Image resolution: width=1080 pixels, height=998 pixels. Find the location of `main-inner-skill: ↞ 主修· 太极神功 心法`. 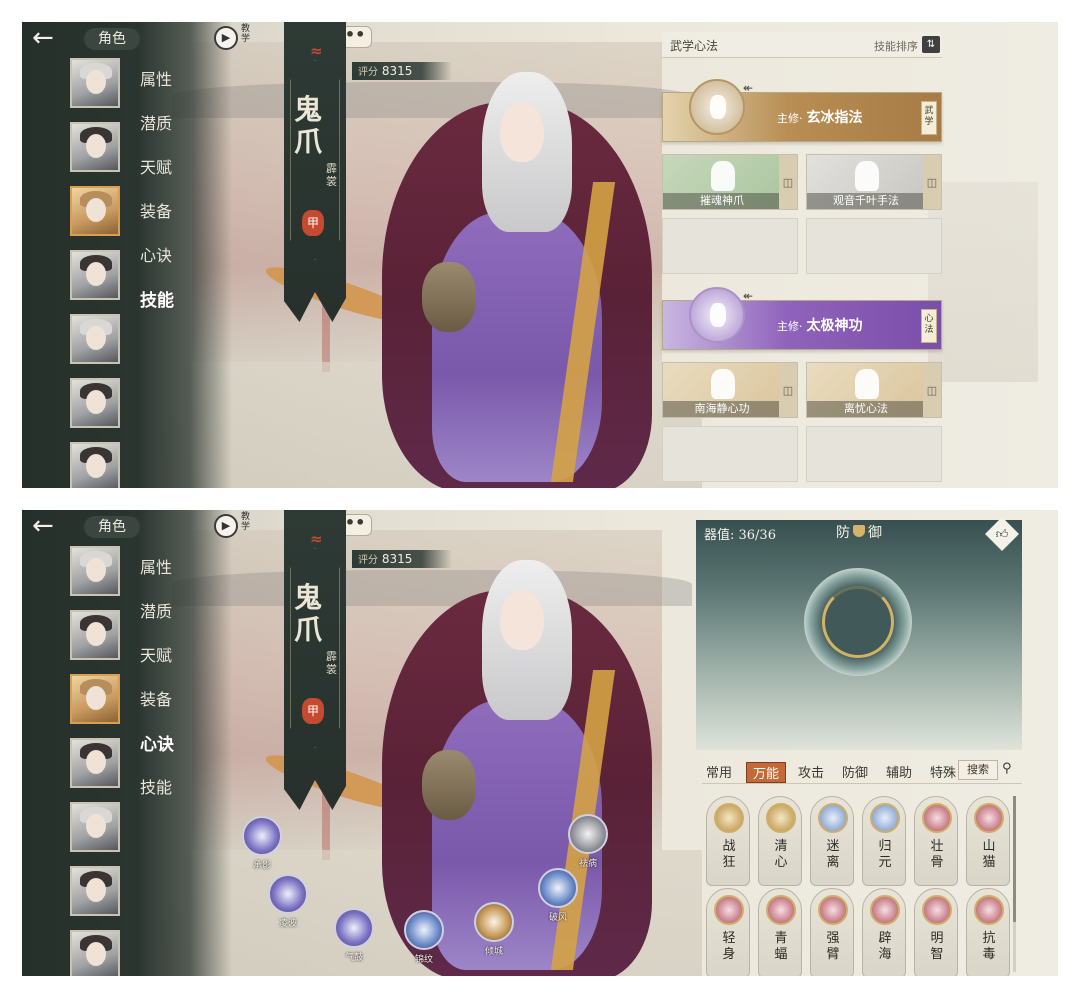

main-inner-skill: ↞ 主修· 太极神功 心法 is located at coordinates (802, 318).